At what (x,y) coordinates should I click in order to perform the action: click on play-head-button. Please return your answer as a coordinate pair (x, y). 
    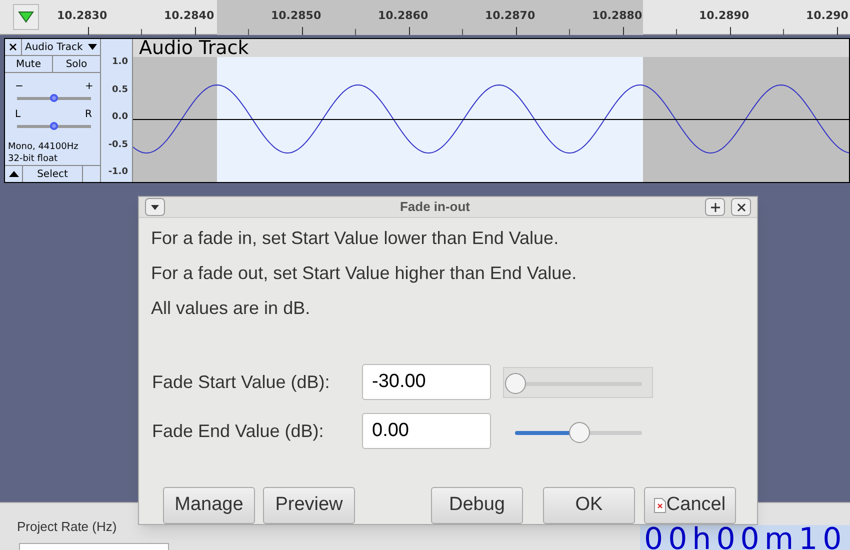
    Looking at the image, I should click on (26, 17).